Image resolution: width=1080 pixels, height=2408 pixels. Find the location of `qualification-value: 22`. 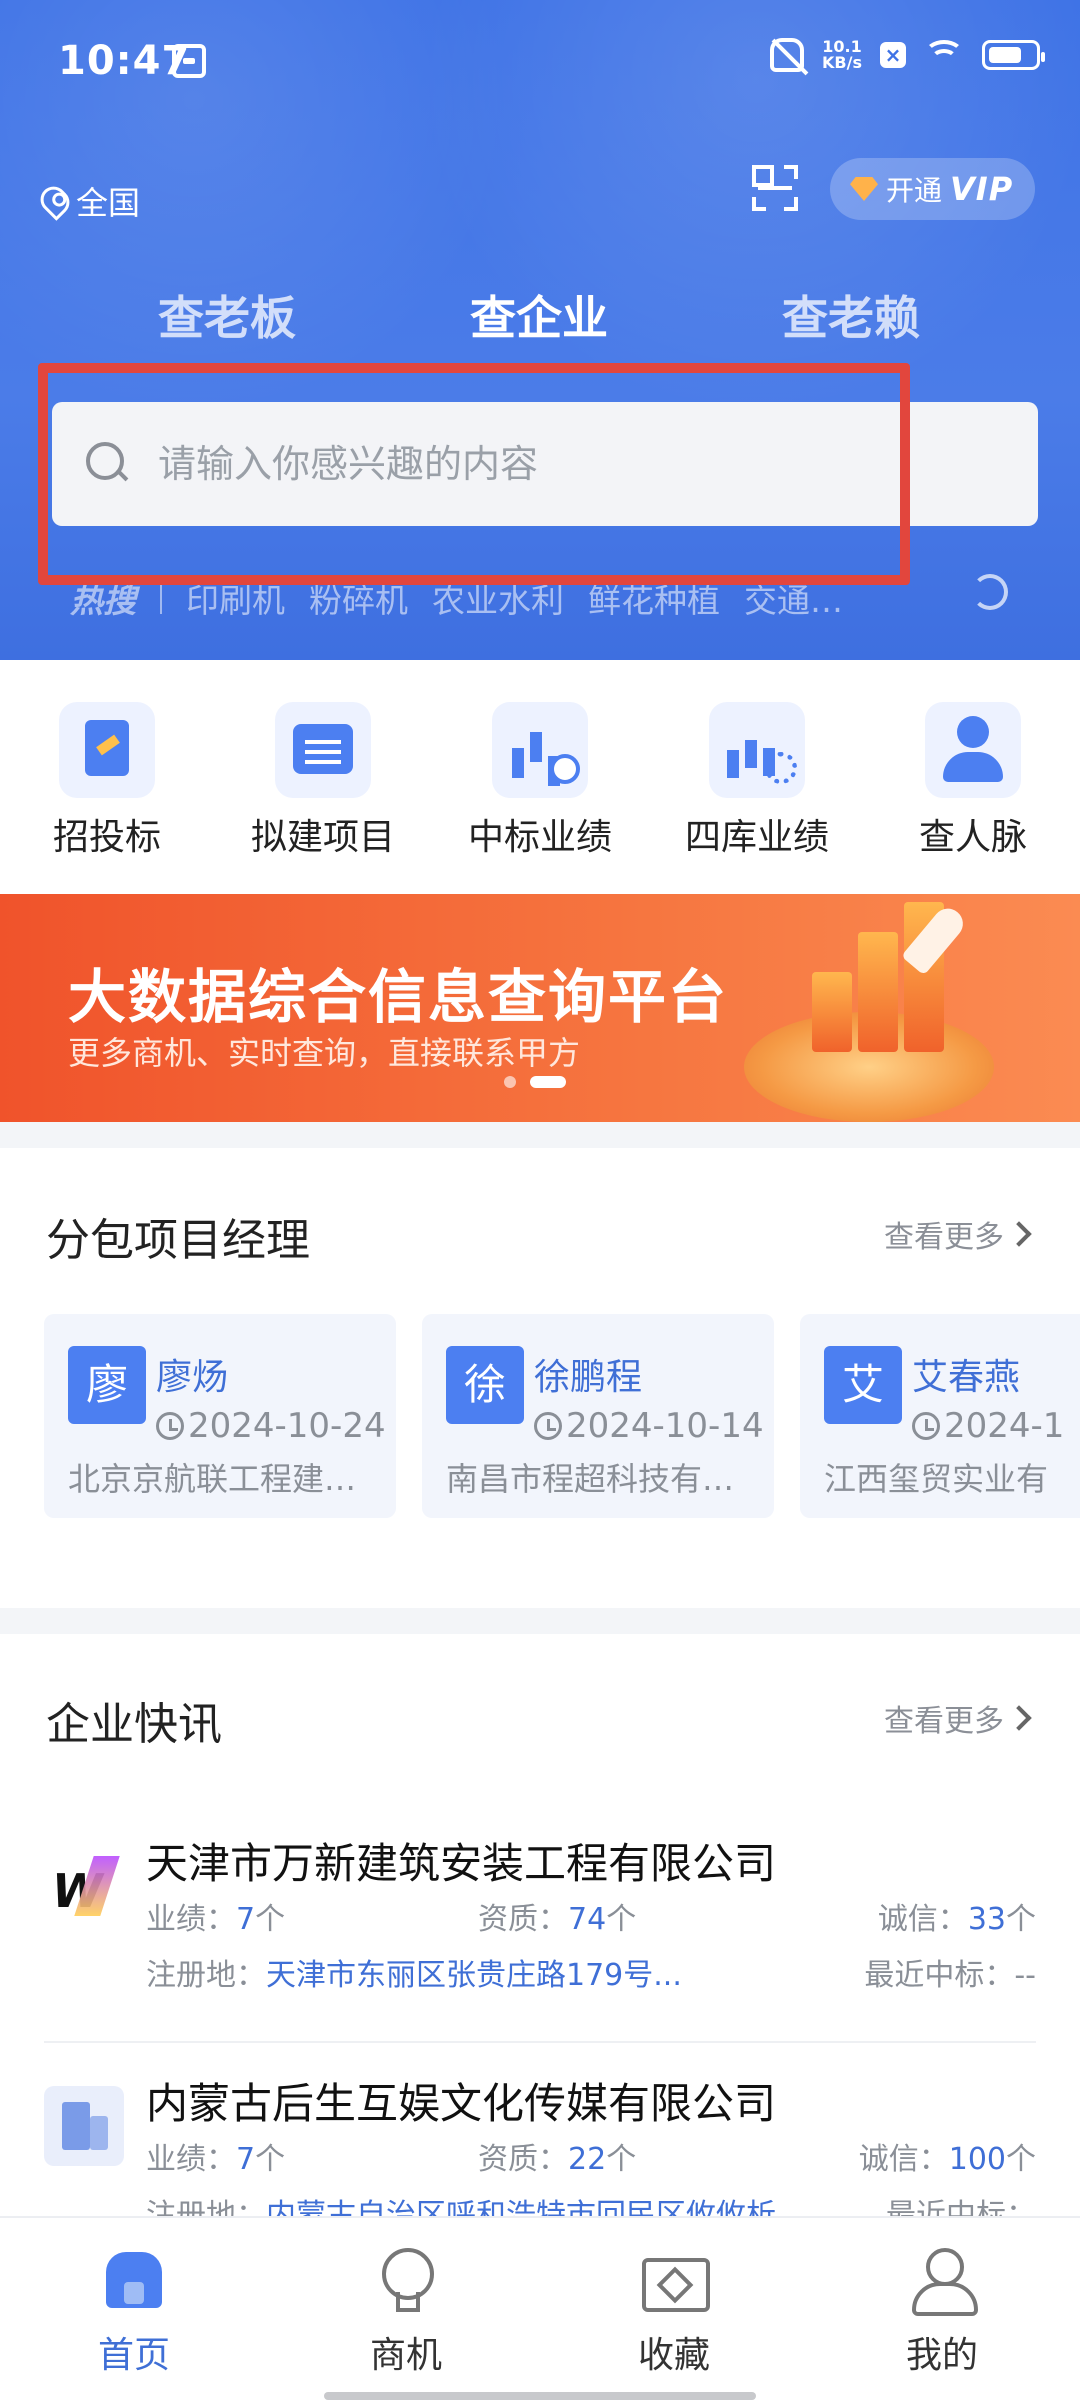

qualification-value: 22 is located at coordinates (587, 2159).